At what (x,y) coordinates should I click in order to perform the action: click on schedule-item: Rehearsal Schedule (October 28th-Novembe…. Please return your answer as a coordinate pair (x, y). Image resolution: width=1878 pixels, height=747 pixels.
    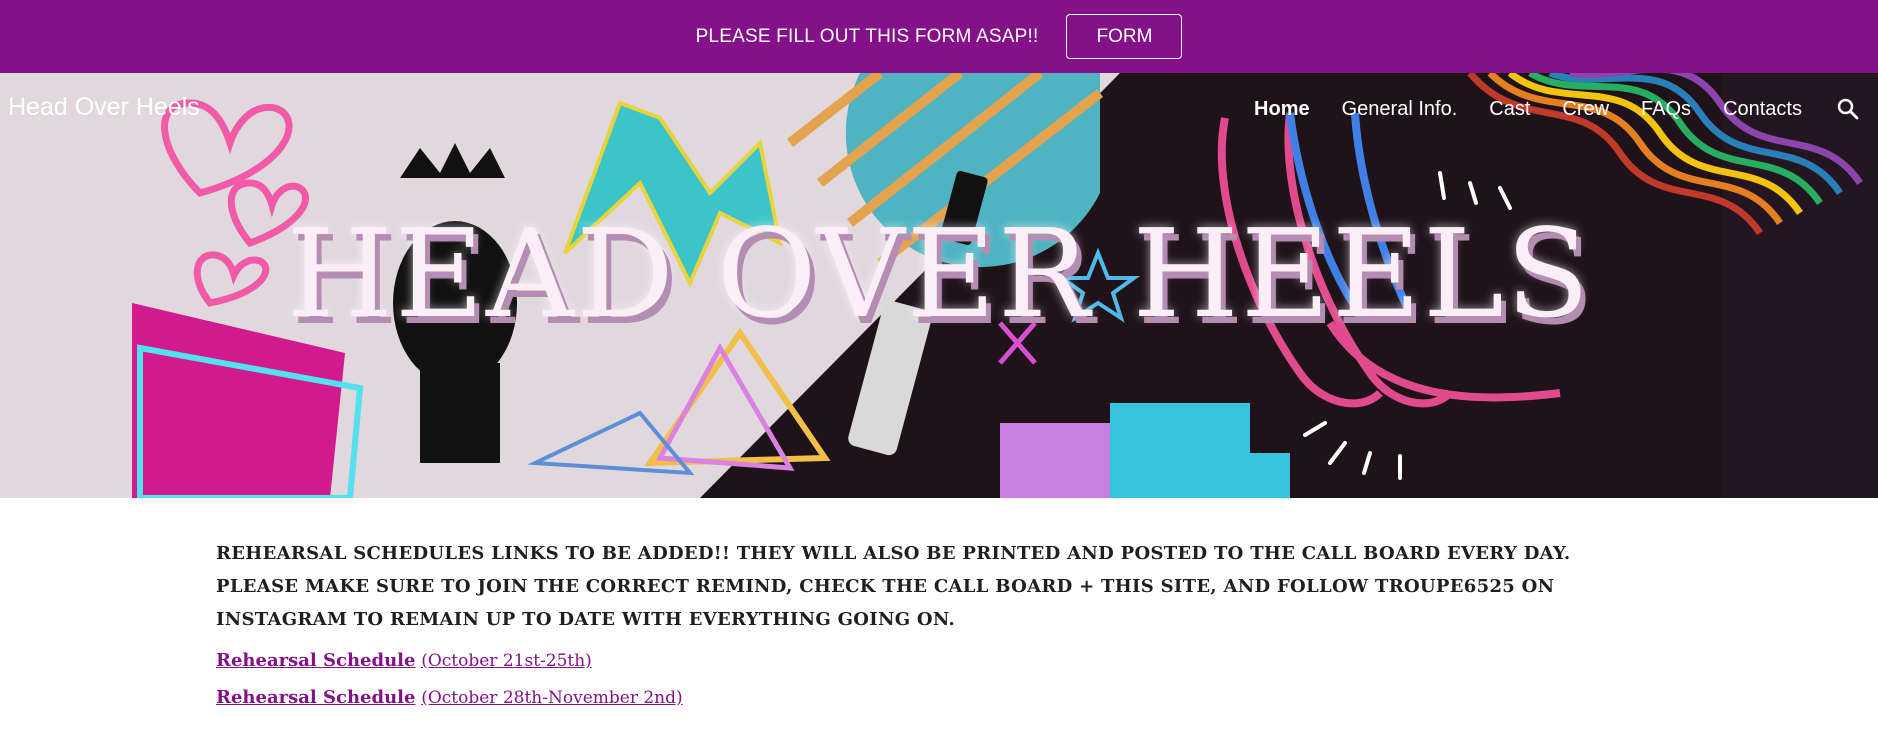
    Looking at the image, I should click on (916, 697).